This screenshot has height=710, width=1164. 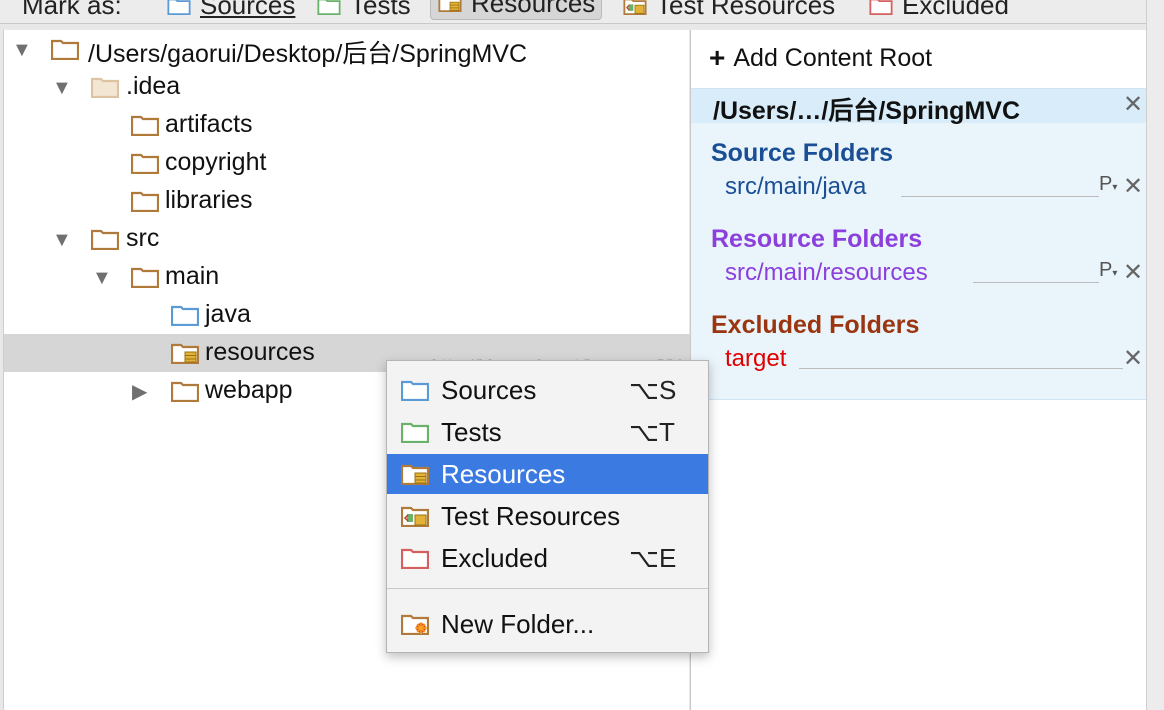 I want to click on menu-shortcut: ⌥T, so click(x=652, y=431).